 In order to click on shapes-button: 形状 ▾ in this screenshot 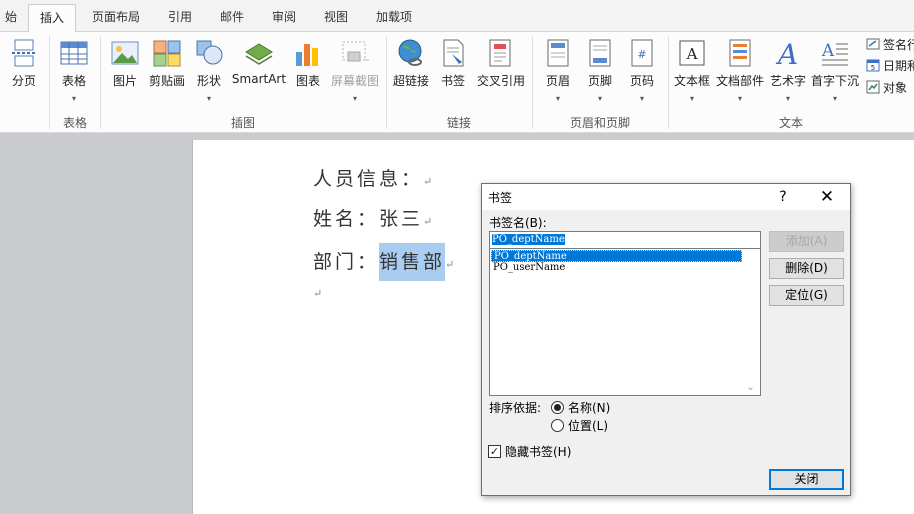, I will do `click(209, 74)`.